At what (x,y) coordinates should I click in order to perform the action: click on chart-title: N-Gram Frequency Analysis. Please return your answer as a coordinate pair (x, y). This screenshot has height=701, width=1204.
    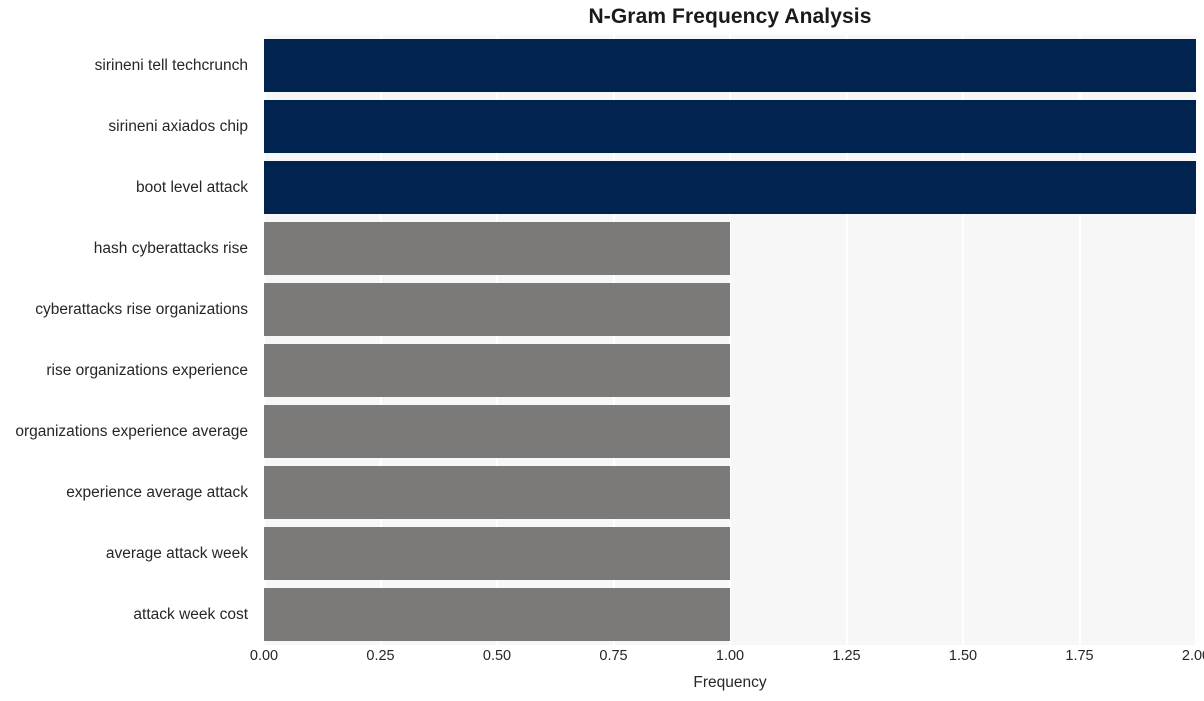
    Looking at the image, I should click on (730, 16).